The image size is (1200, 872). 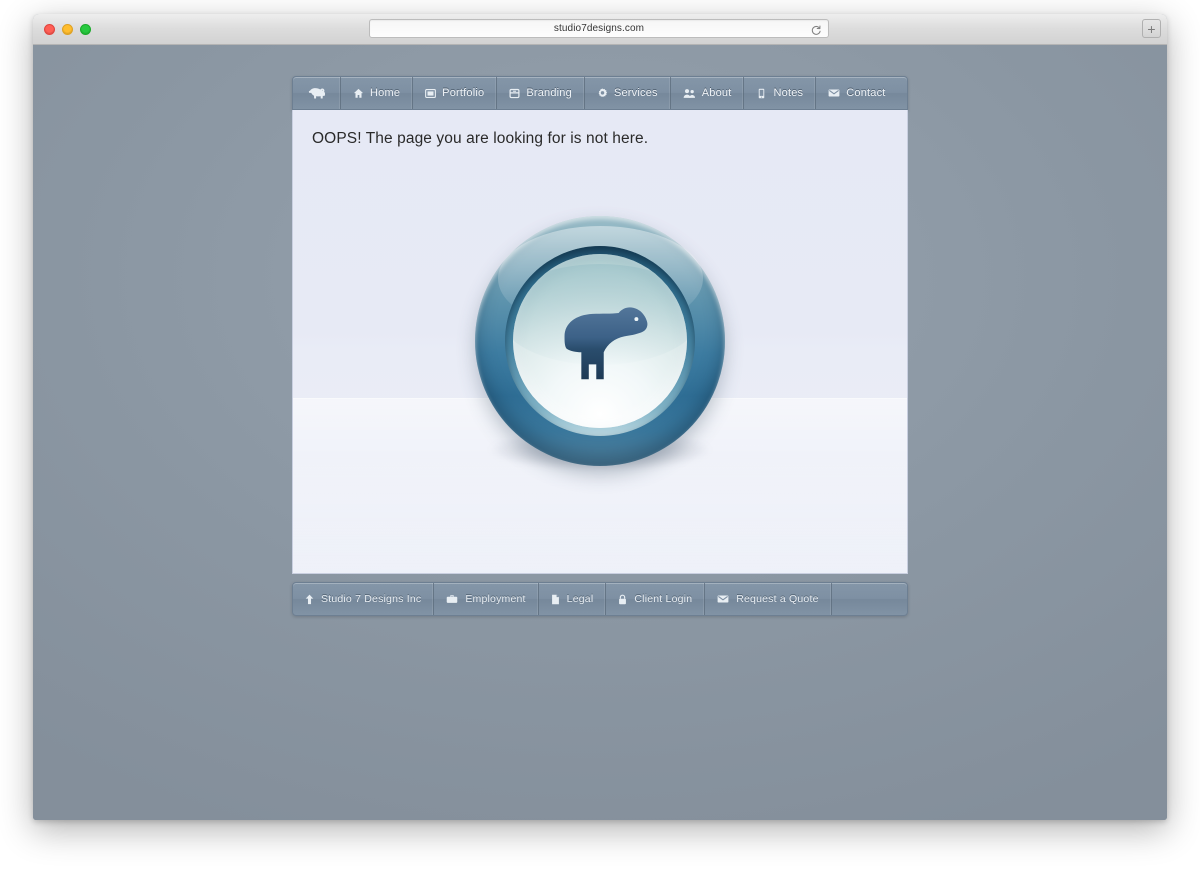 I want to click on badge-inner-dish, so click(x=600, y=341).